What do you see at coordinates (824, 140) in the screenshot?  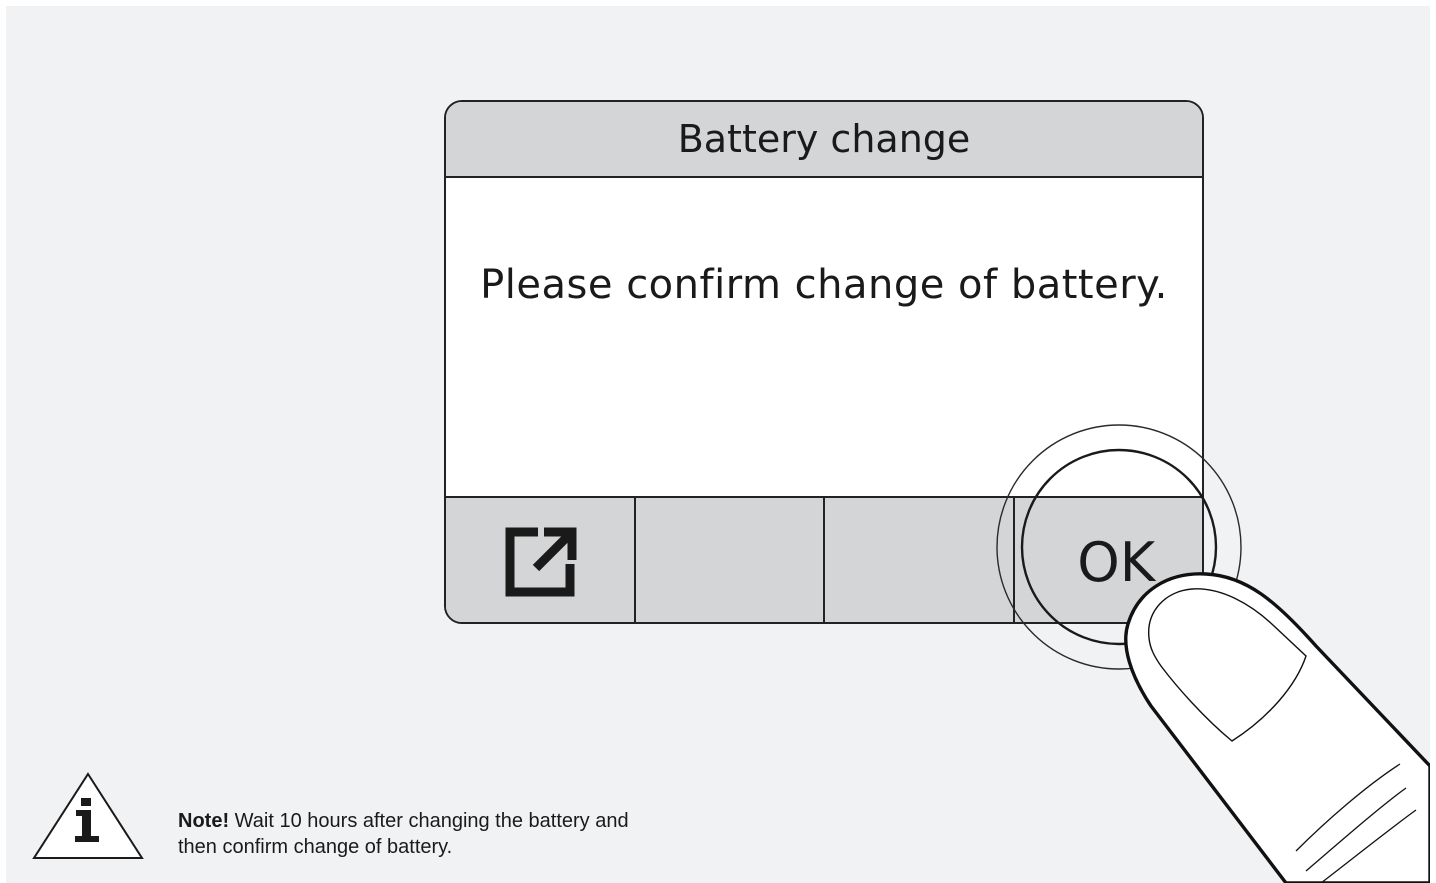 I see `dialog-title: Battery change` at bounding box center [824, 140].